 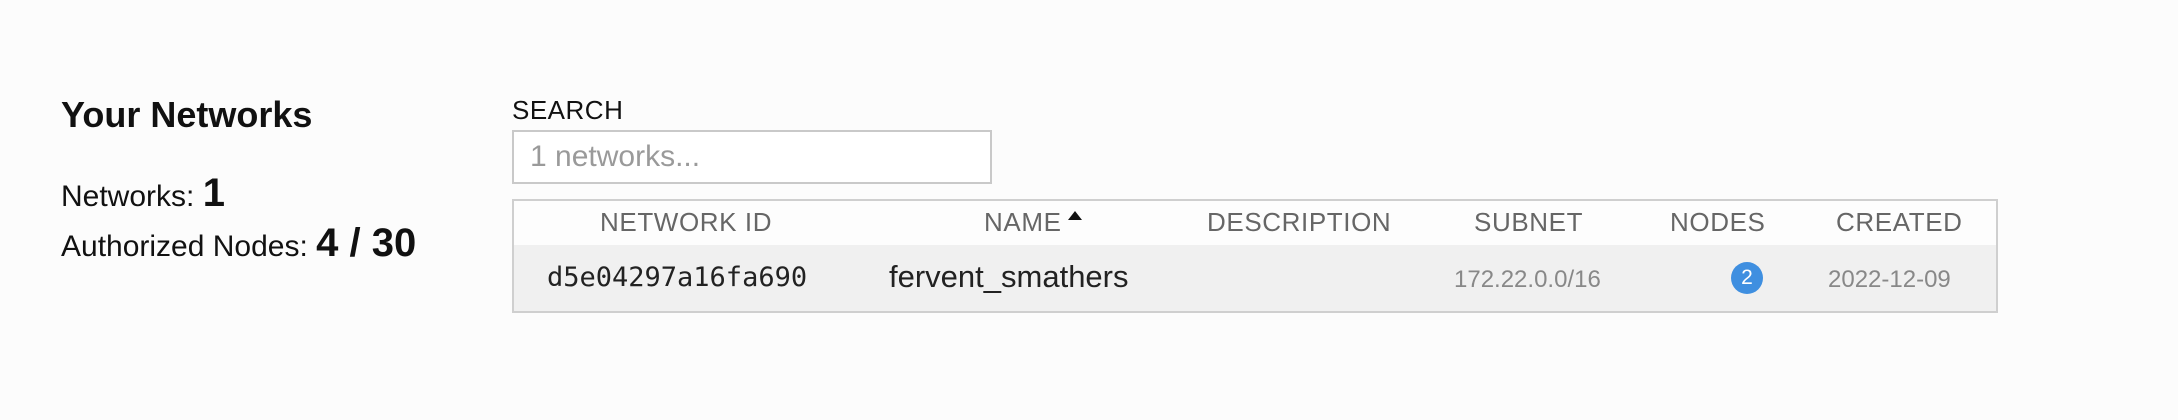 What do you see at coordinates (366, 243) in the screenshot?
I see `authorized-nodes-value: 4 / 30` at bounding box center [366, 243].